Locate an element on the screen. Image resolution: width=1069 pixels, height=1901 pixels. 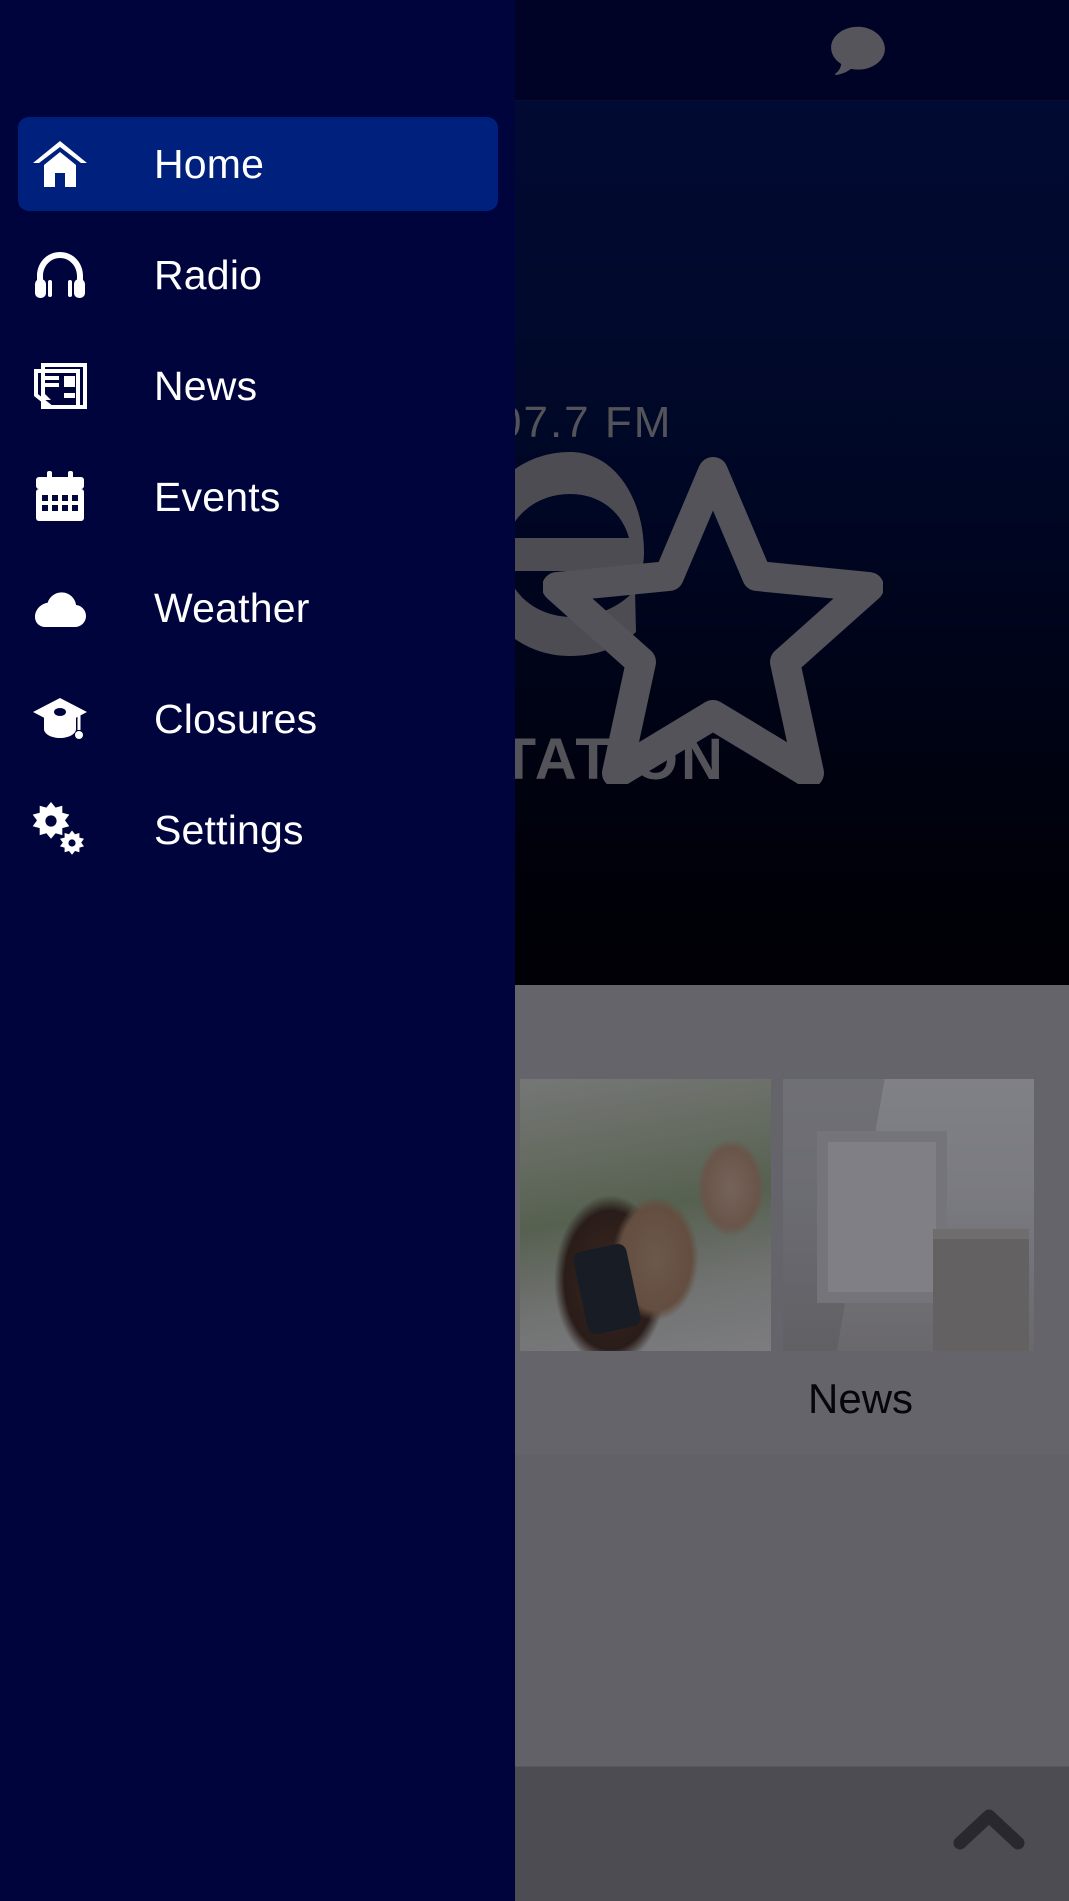
sidebar-item-events: Events is located at coordinates (257, 497).